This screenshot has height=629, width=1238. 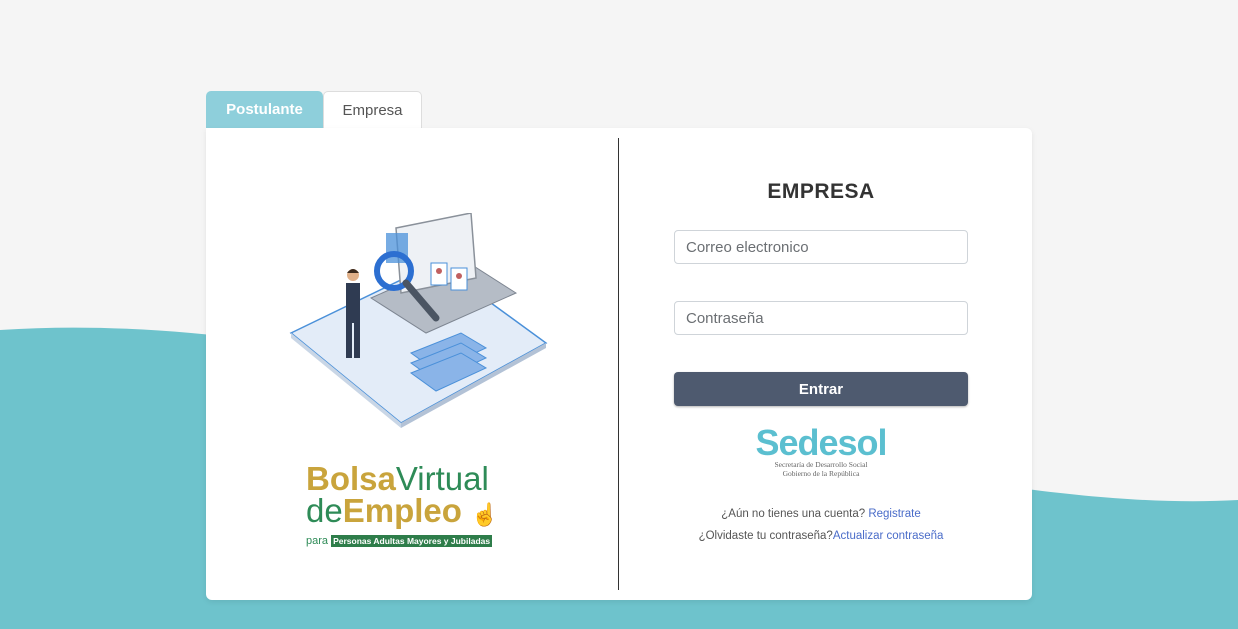 What do you see at coordinates (418, 320) in the screenshot?
I see `job-search-illustration` at bounding box center [418, 320].